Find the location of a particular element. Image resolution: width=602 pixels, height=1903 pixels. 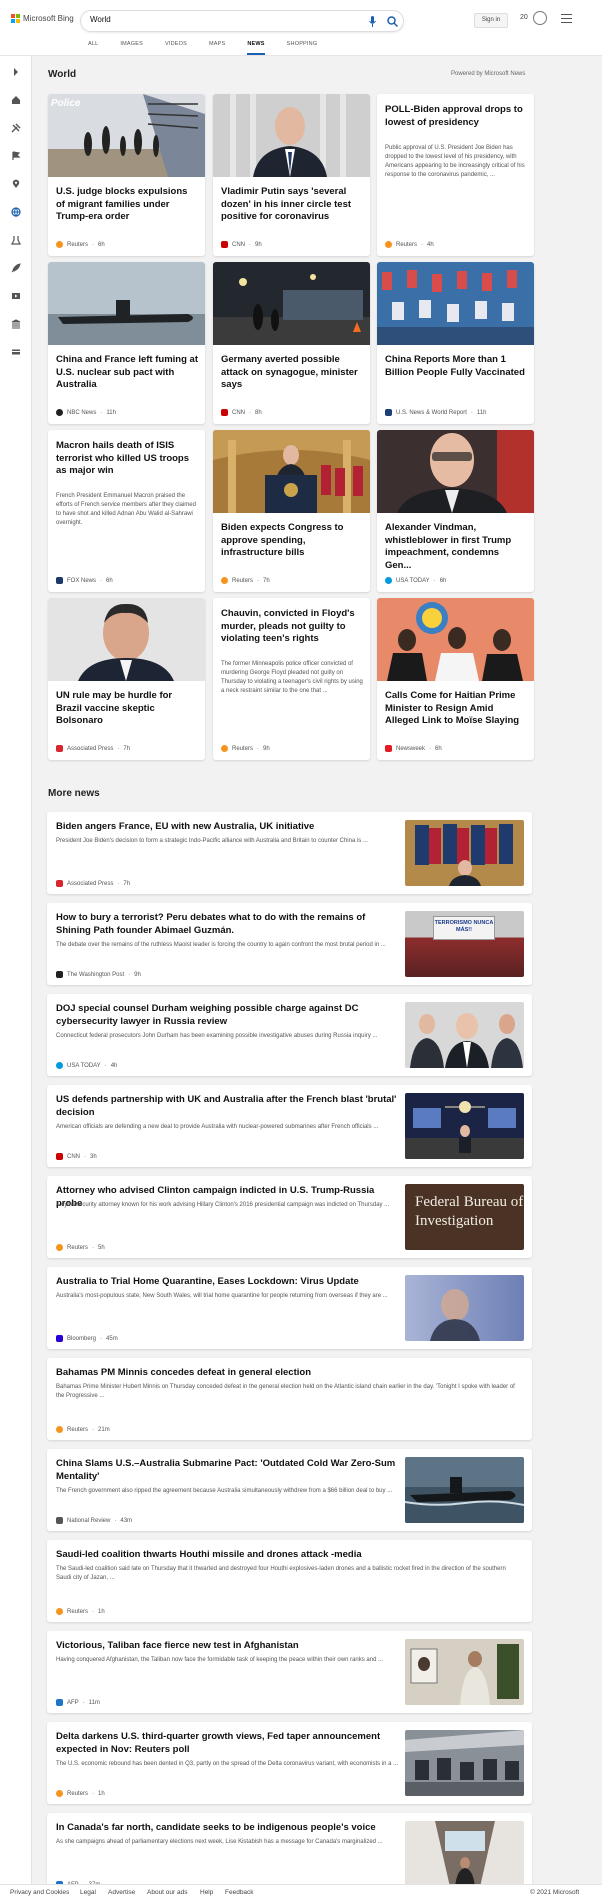

tab-images: IMAGES is located at coordinates (131, 48).